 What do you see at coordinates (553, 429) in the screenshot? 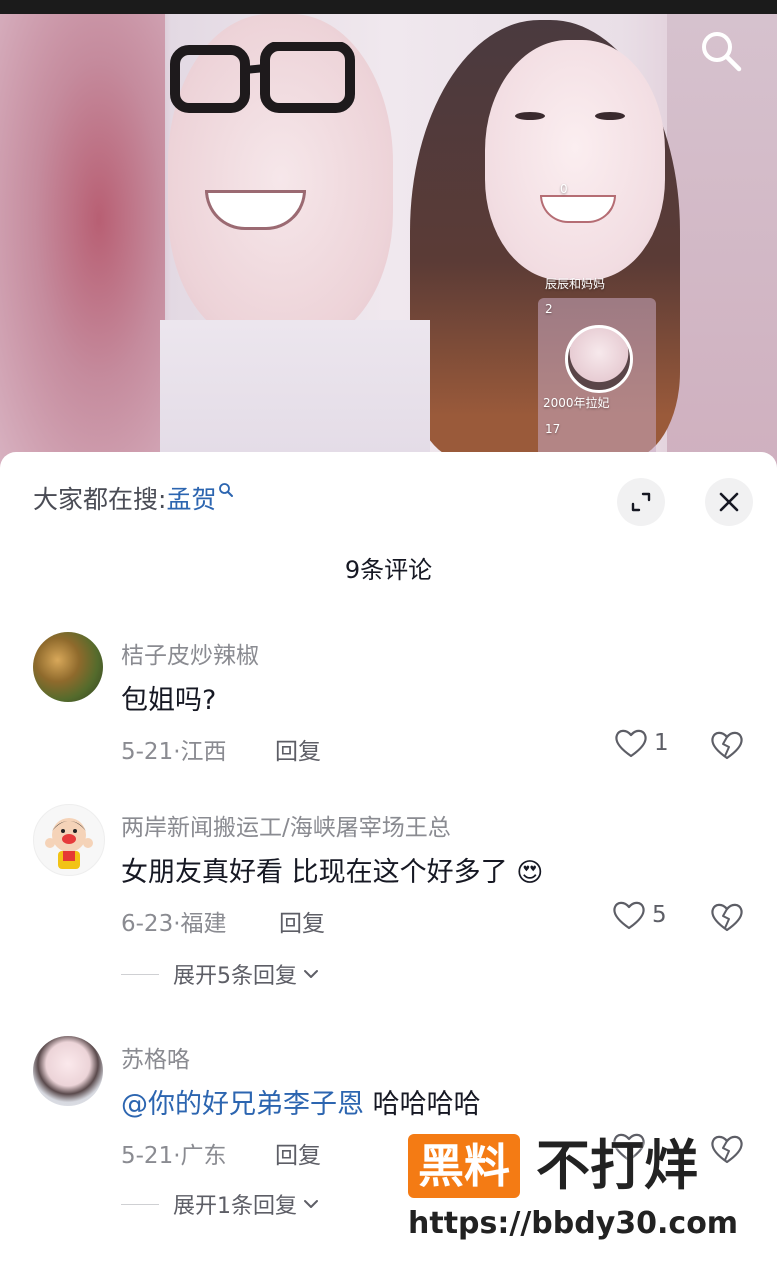
I see `overlay-count: 17` at bounding box center [553, 429].